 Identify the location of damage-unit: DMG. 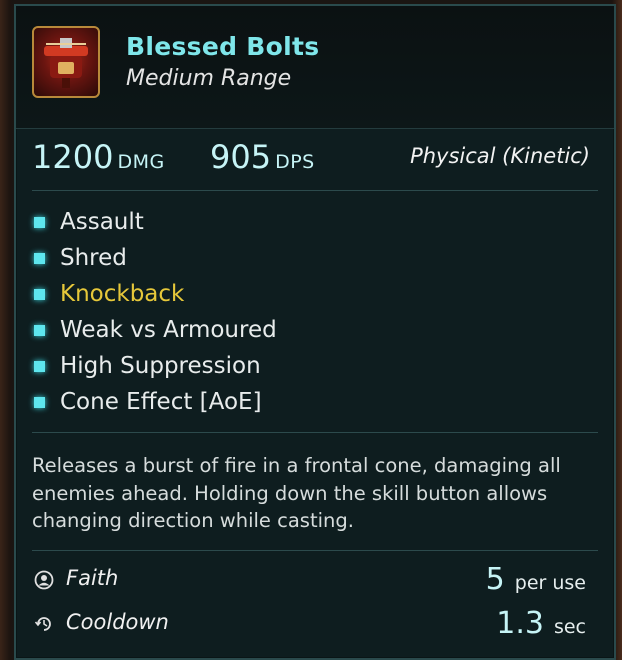
(141, 162).